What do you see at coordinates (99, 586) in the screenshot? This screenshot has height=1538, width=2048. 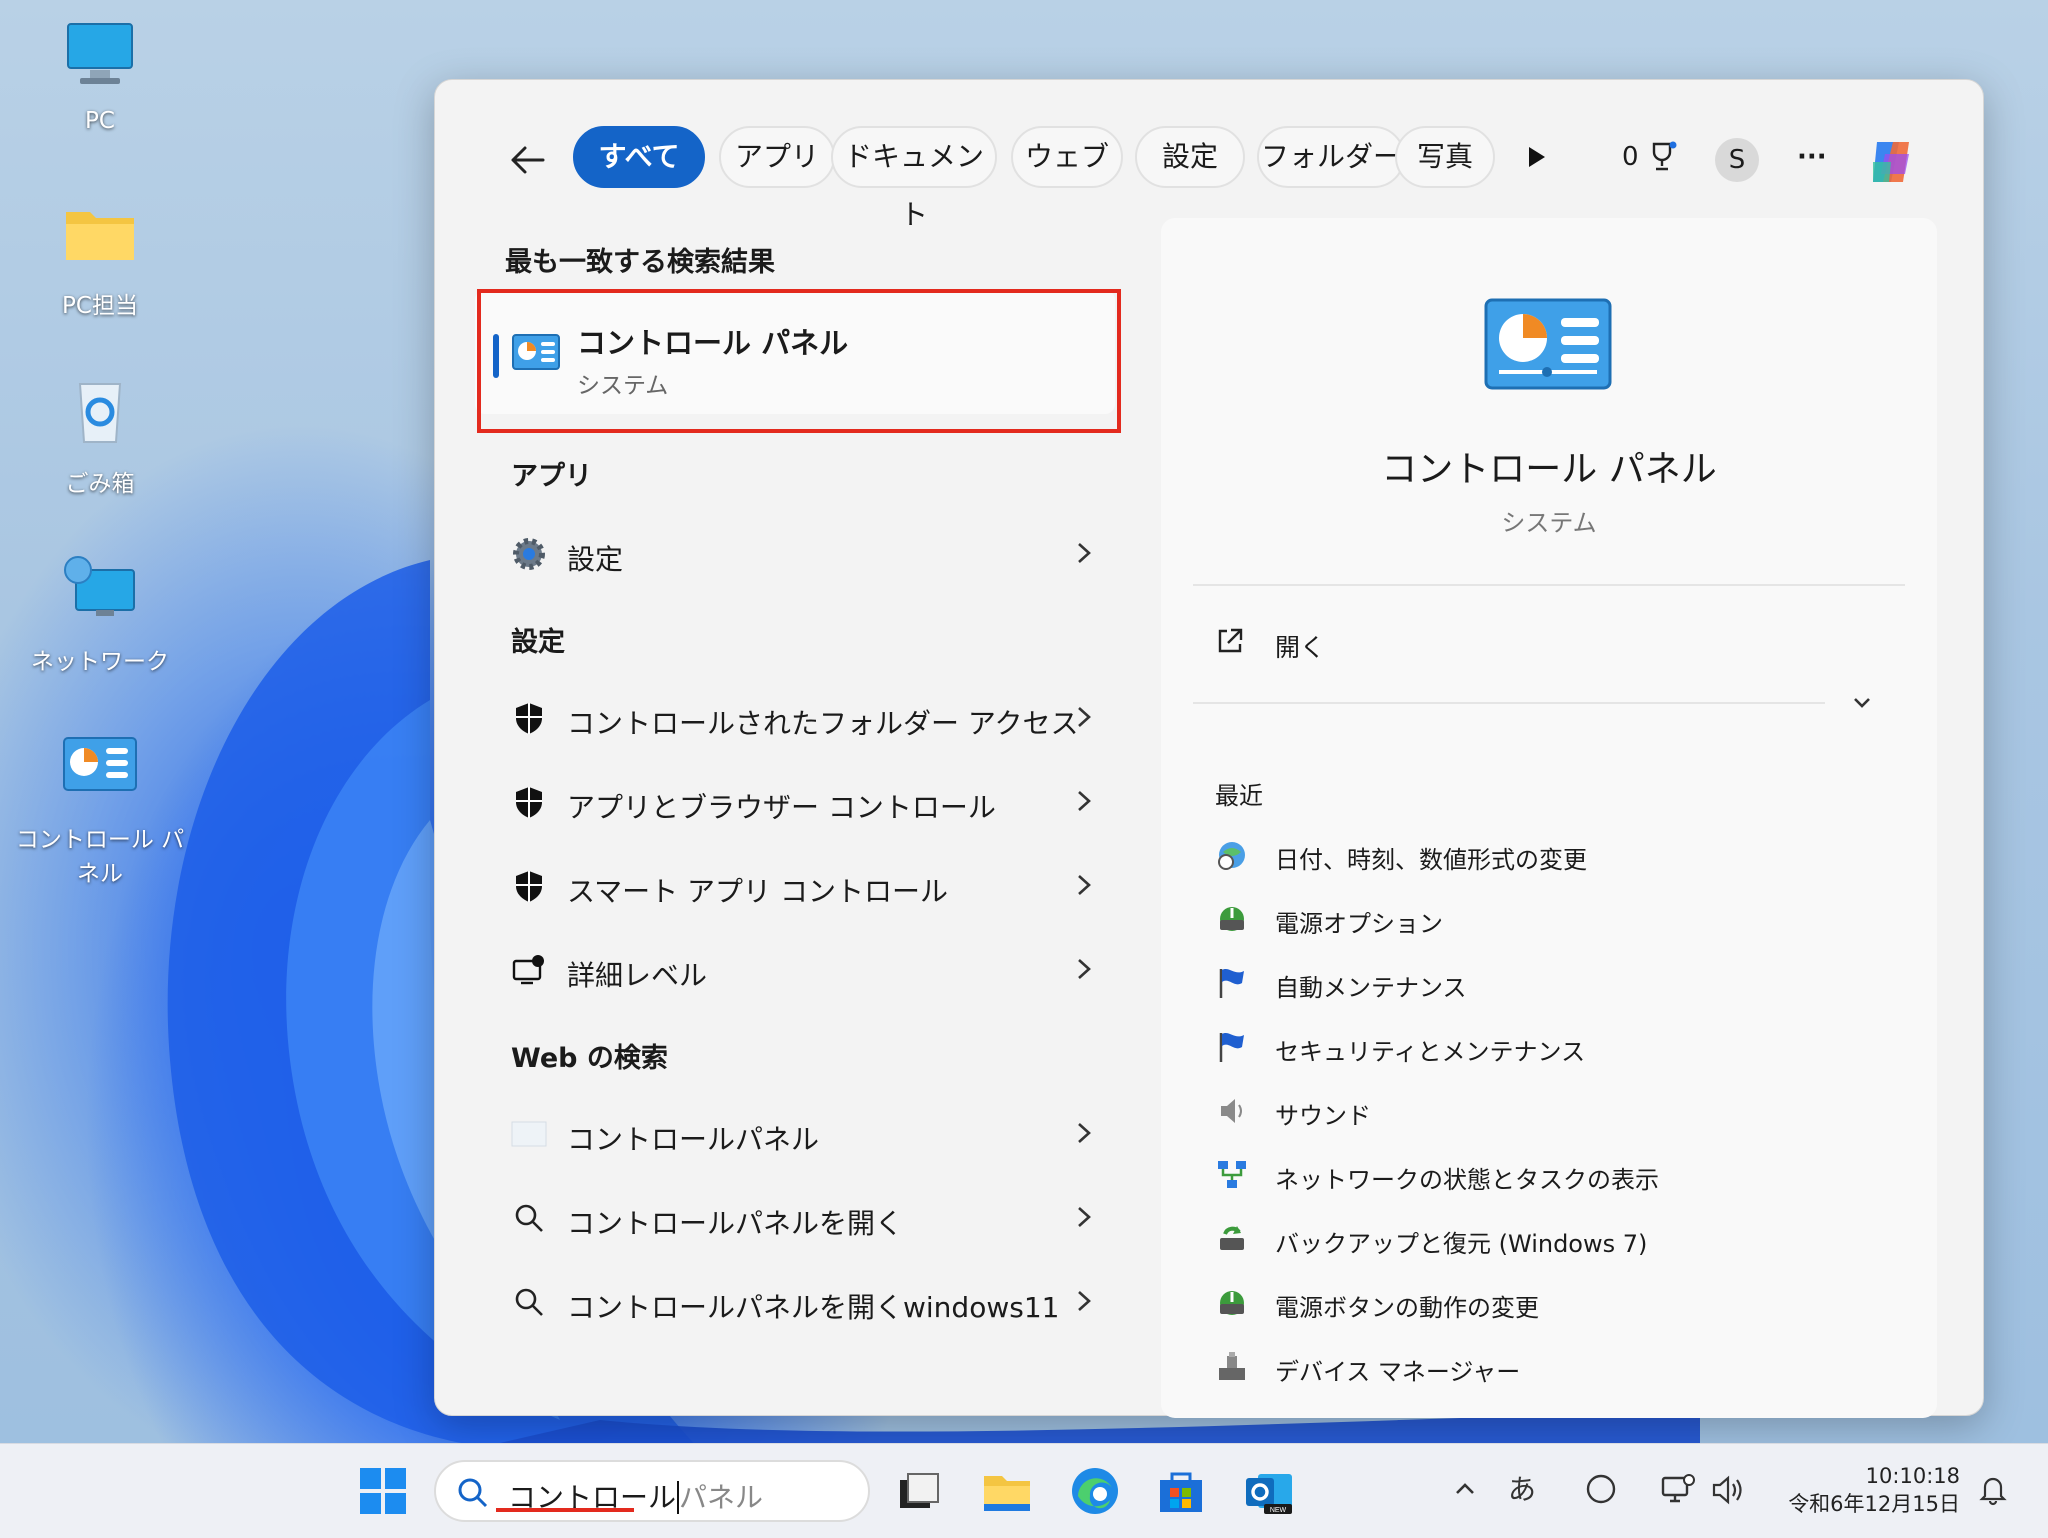 I see `network-icon` at bounding box center [99, 586].